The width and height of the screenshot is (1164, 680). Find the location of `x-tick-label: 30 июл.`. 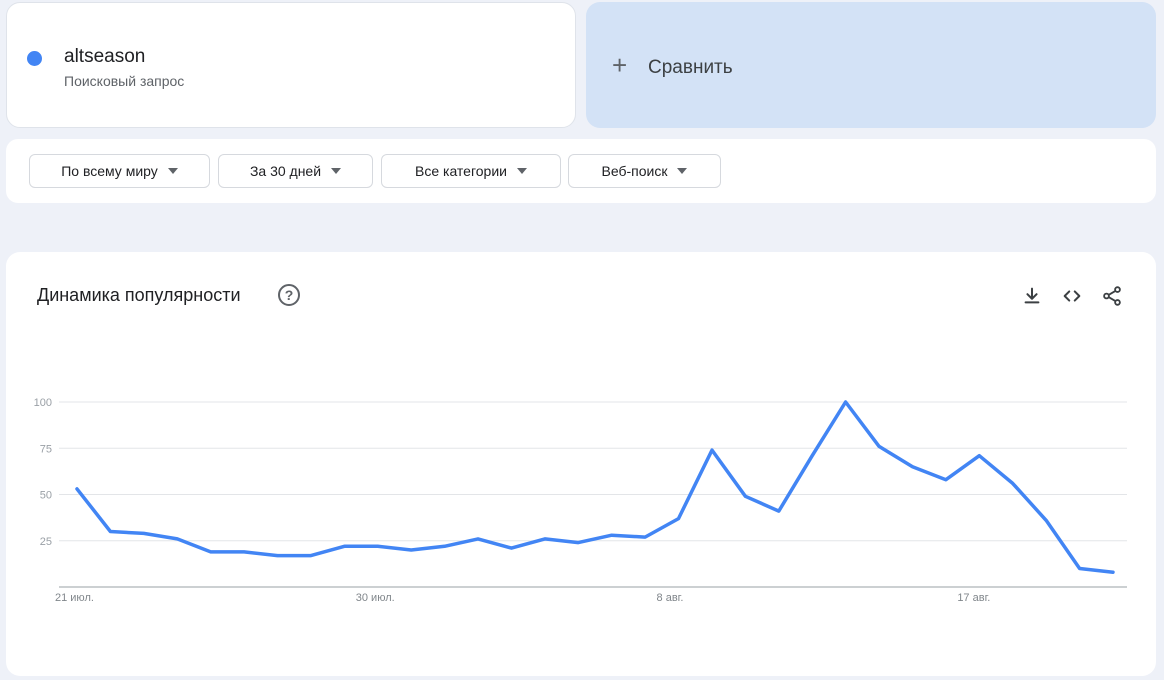

x-tick-label: 30 июл. is located at coordinates (375, 598).